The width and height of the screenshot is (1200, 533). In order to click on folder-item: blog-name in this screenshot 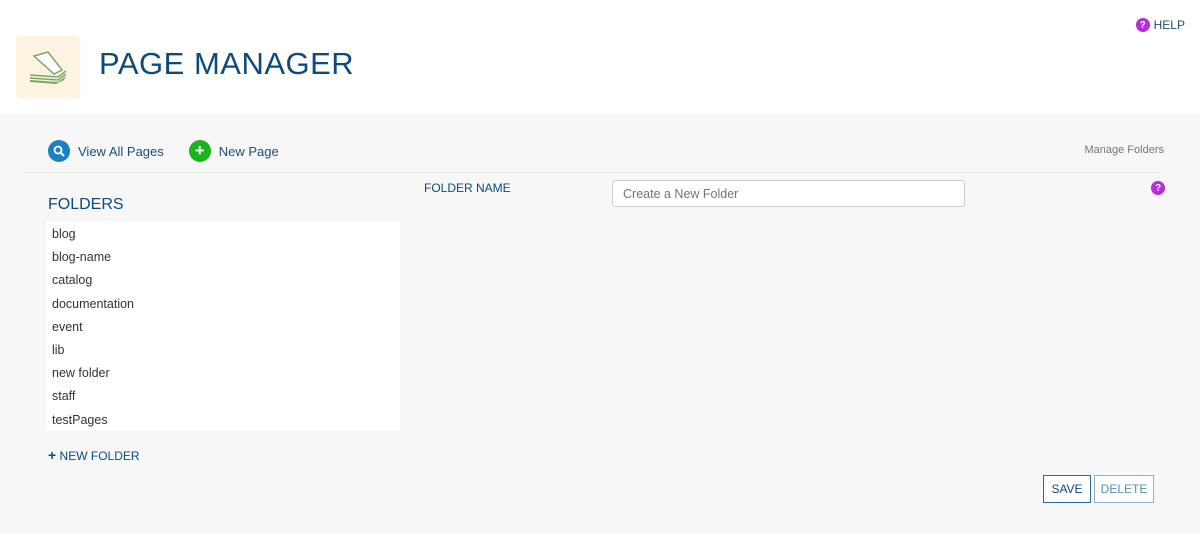, I will do `click(223, 257)`.